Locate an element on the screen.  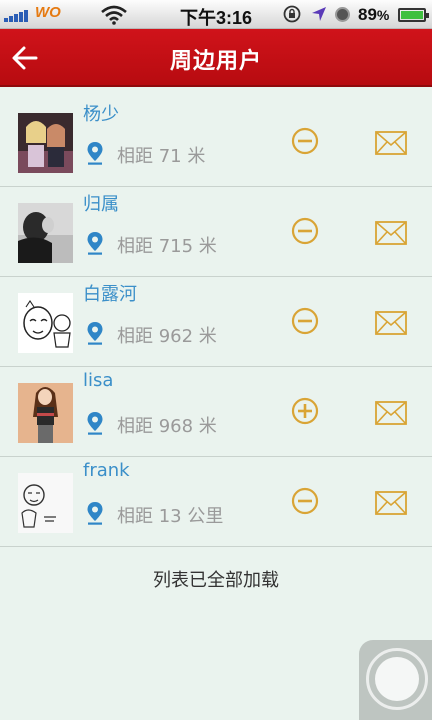
page-title: 周边用户 is located at coordinates (215, 61).